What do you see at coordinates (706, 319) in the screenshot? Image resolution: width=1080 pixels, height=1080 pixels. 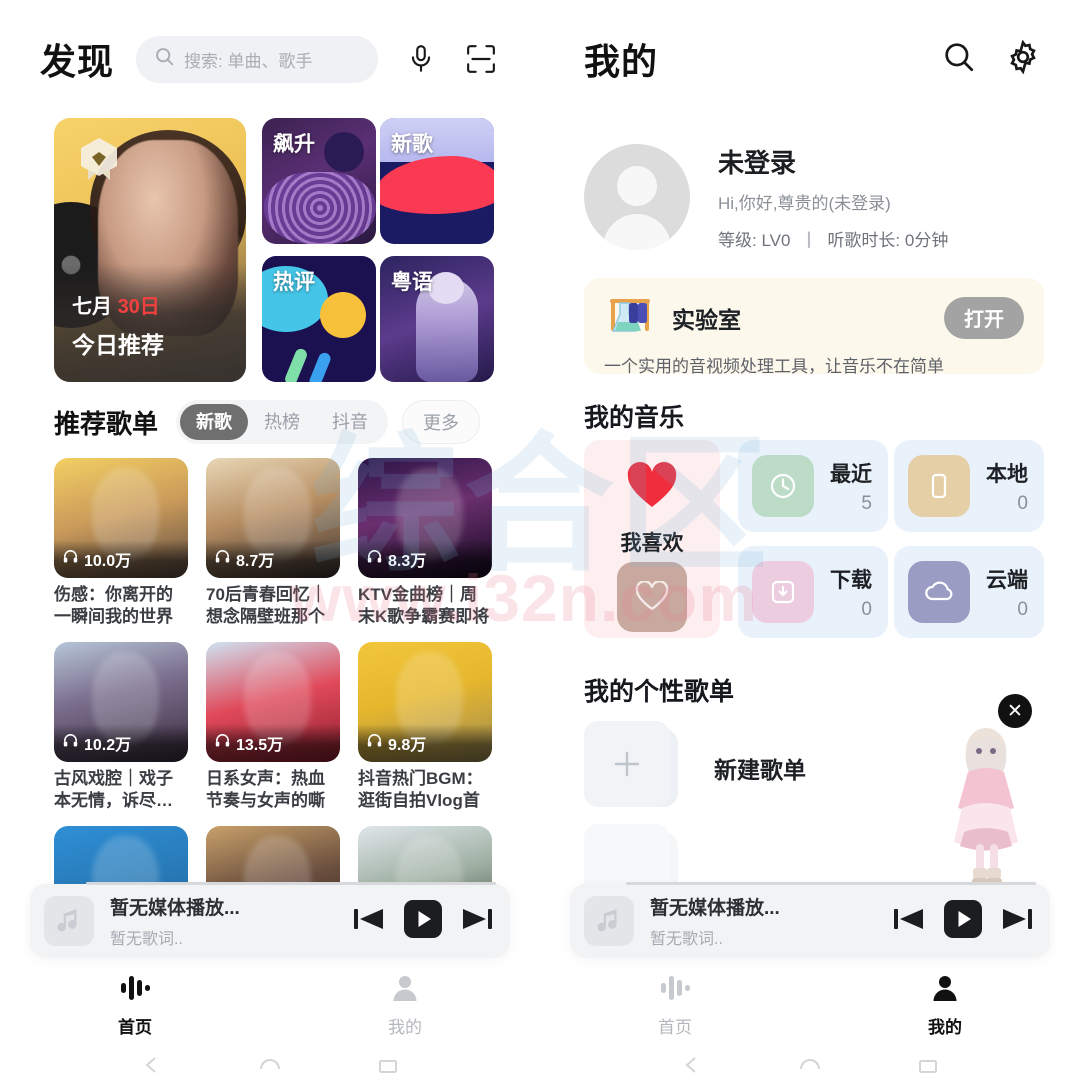 I see `lab-title: 实验室` at bounding box center [706, 319].